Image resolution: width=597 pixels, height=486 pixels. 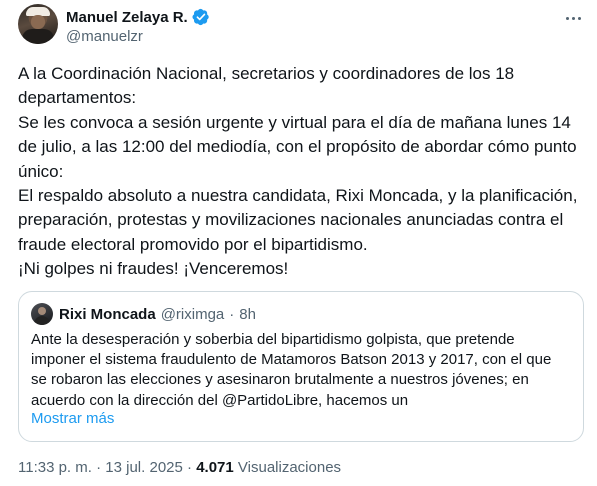 What do you see at coordinates (247, 314) in the screenshot?
I see `quoted-time: 8h` at bounding box center [247, 314].